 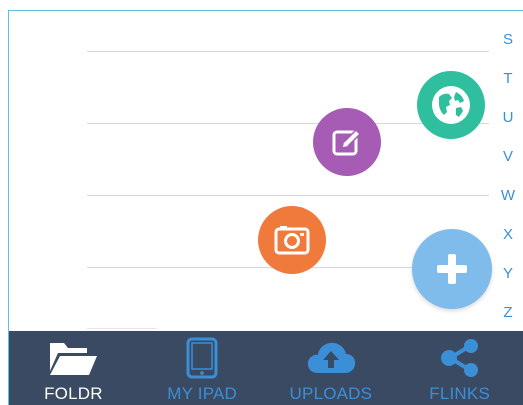 What do you see at coordinates (202, 358) in the screenshot?
I see `tablet-icon` at bounding box center [202, 358].